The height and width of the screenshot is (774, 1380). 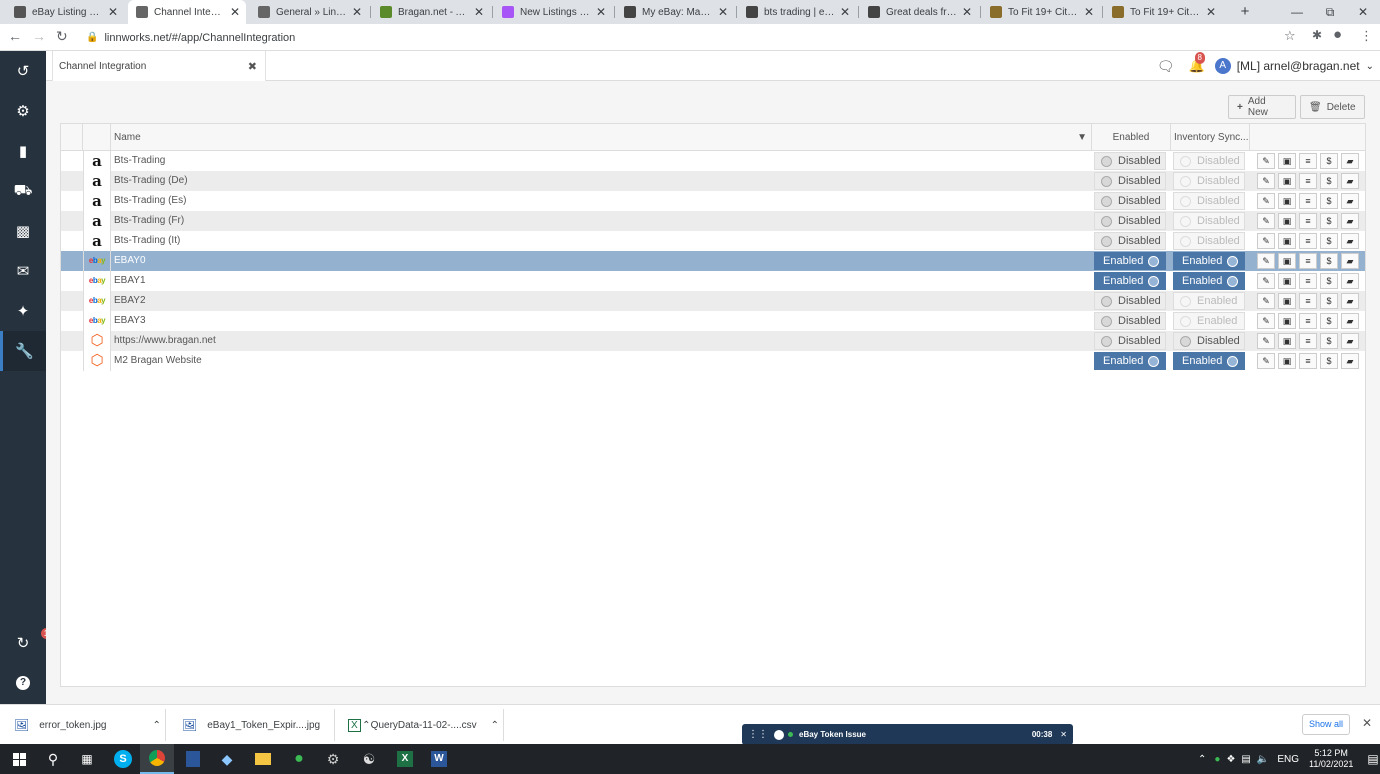 I want to click on back-icon: ←, so click(x=15, y=36).